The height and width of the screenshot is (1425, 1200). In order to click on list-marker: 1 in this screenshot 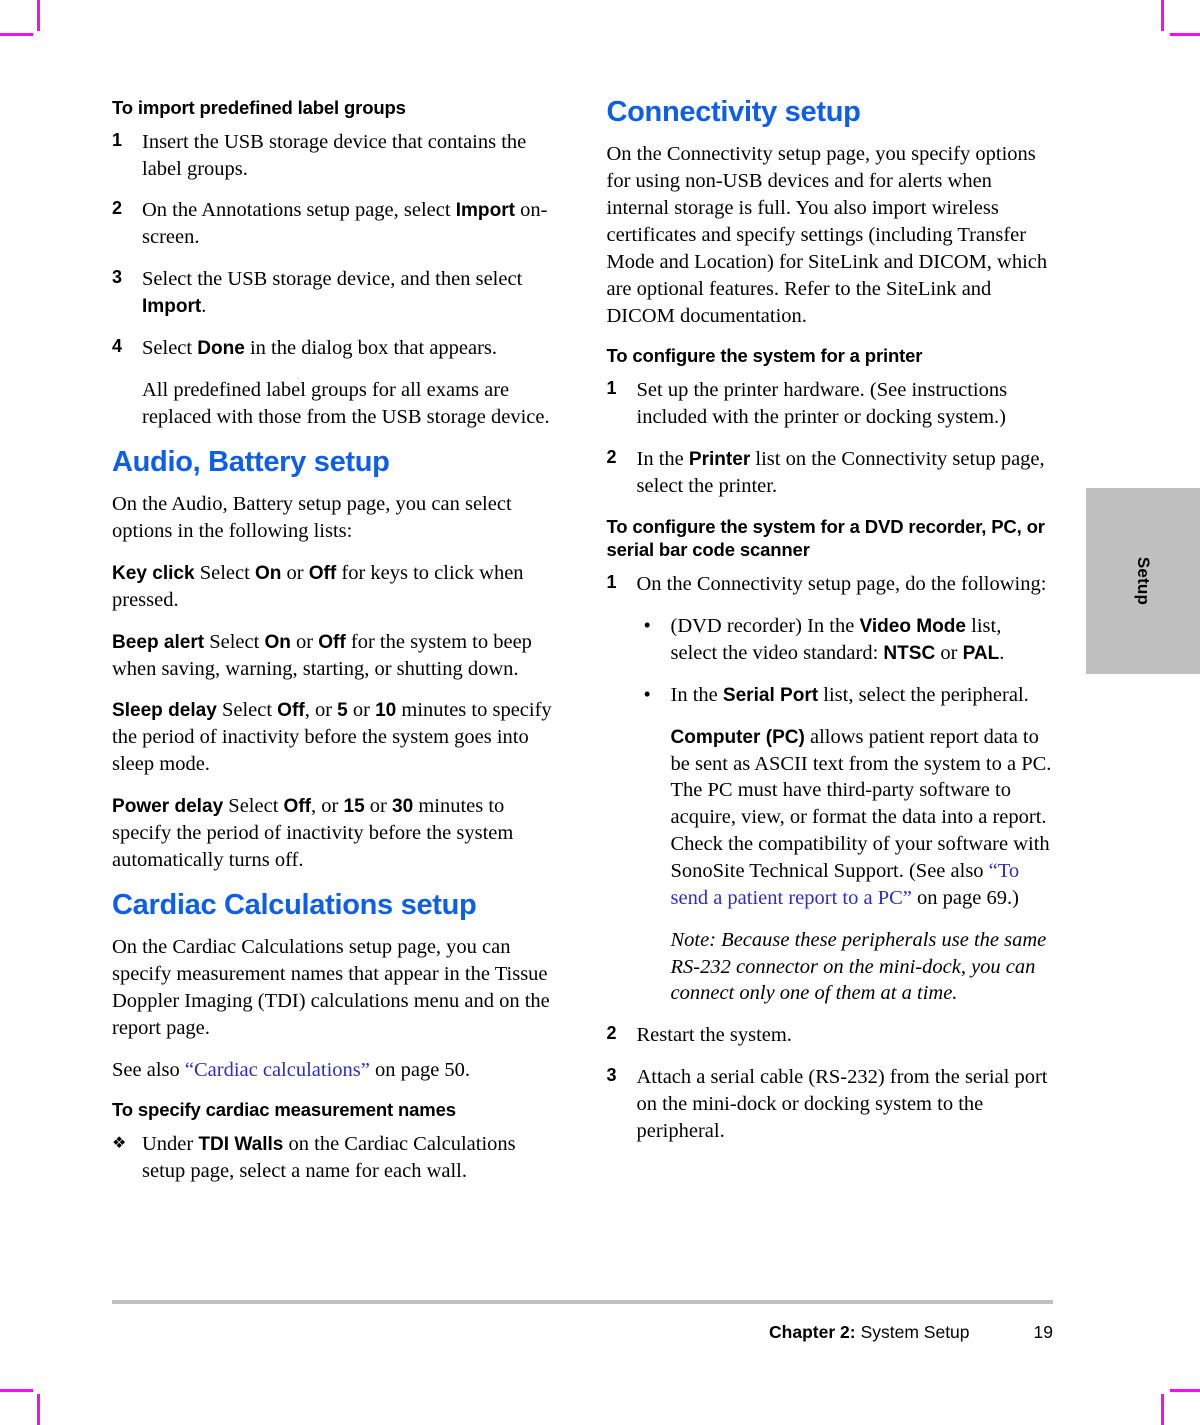, I will do `click(611, 388)`.